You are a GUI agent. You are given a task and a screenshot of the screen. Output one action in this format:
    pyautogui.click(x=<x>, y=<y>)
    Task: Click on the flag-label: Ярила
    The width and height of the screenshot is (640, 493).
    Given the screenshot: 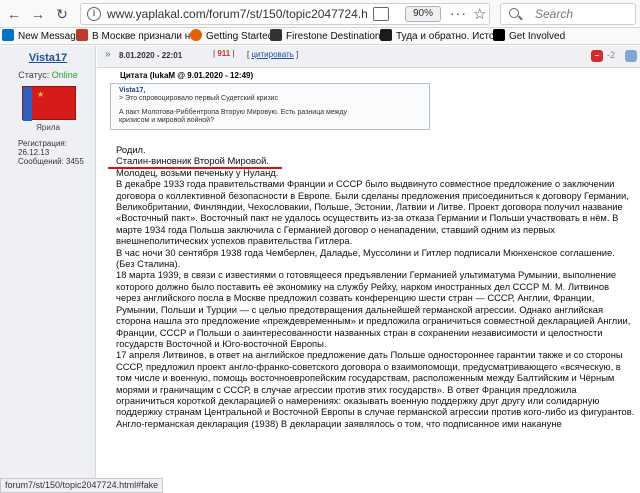 What is the action you would take?
    pyautogui.click(x=48, y=127)
    